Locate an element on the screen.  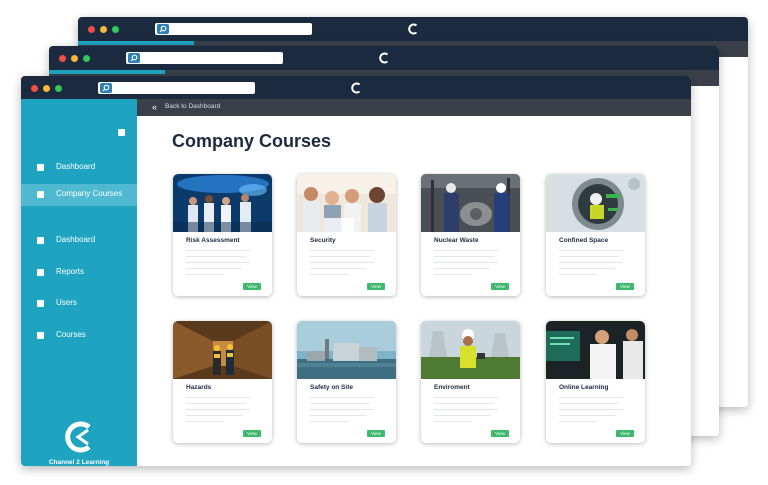
double-chevron-left-icon: « is located at coordinates (154, 107).